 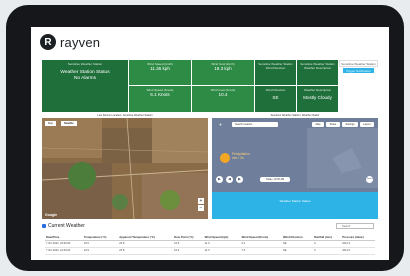 What do you see at coordinates (201, 208) in the screenshot?
I see `zoom-out-button: −` at bounding box center [201, 208].